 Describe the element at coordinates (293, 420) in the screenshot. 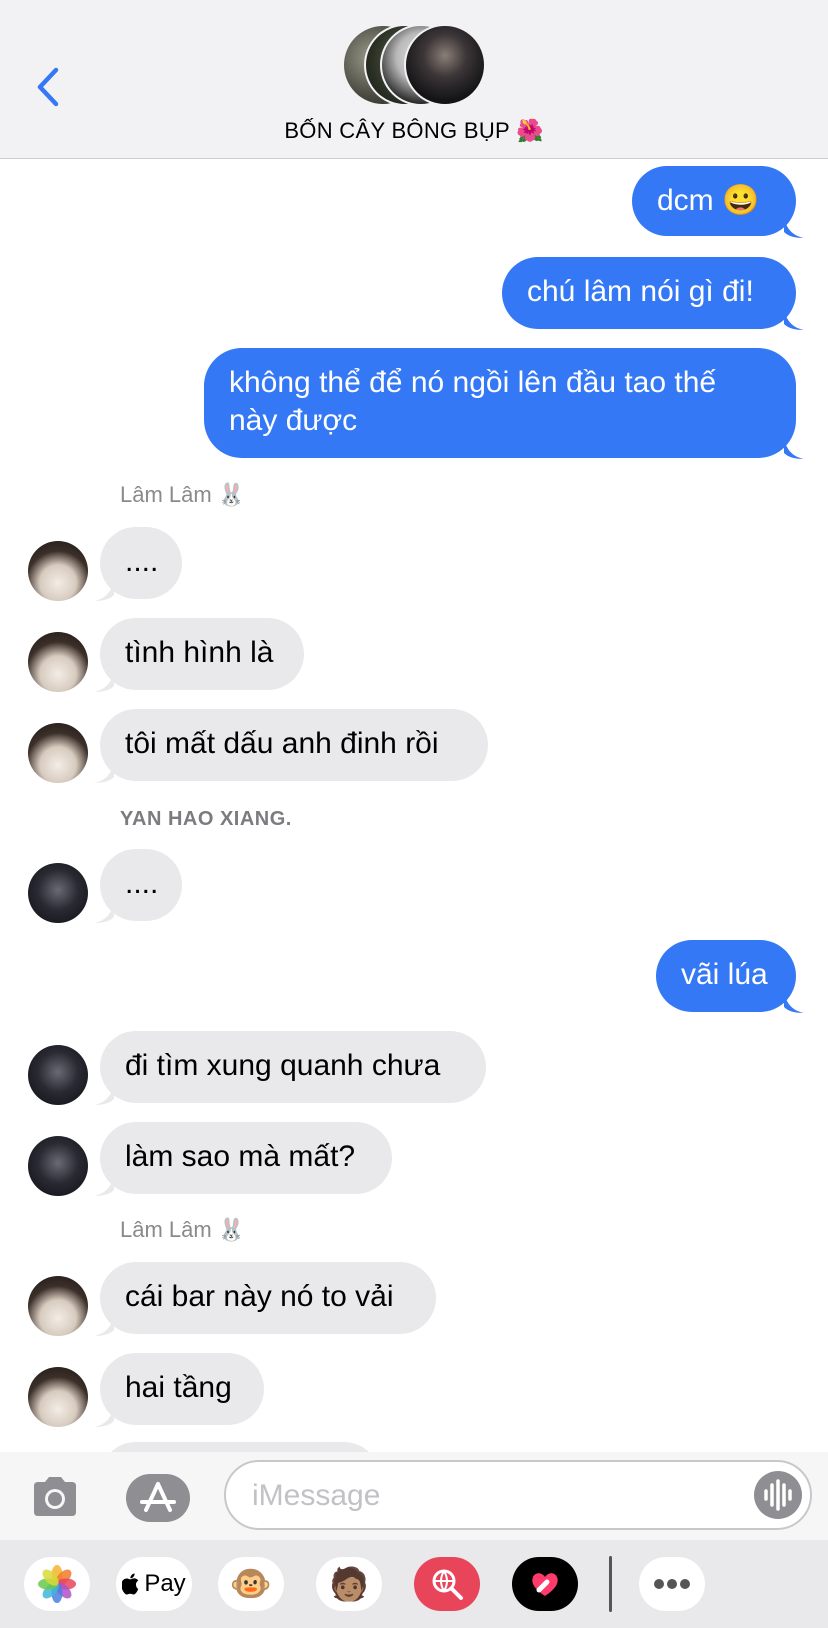

I see `message-text-line: này được` at that location.